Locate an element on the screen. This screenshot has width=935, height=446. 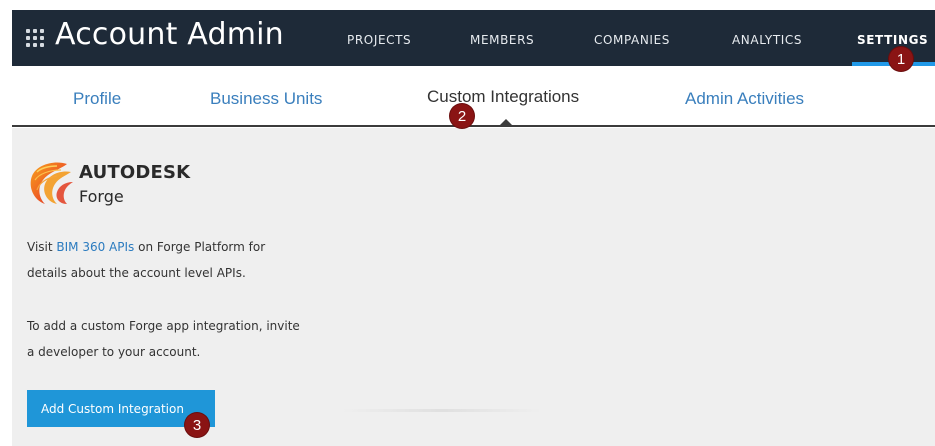
active-subtab-caret is located at coordinates (506, 122).